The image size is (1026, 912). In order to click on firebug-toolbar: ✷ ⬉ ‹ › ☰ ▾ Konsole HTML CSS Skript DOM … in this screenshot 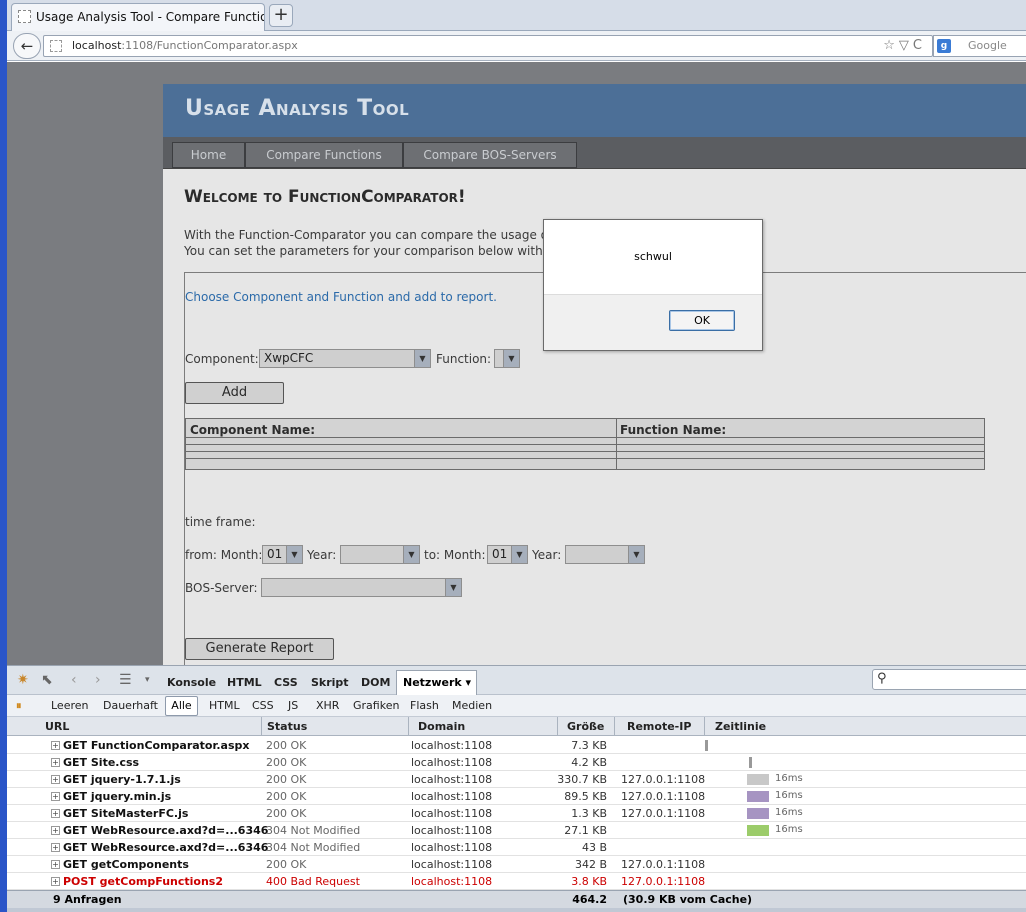, I will do `click(516, 680)`.